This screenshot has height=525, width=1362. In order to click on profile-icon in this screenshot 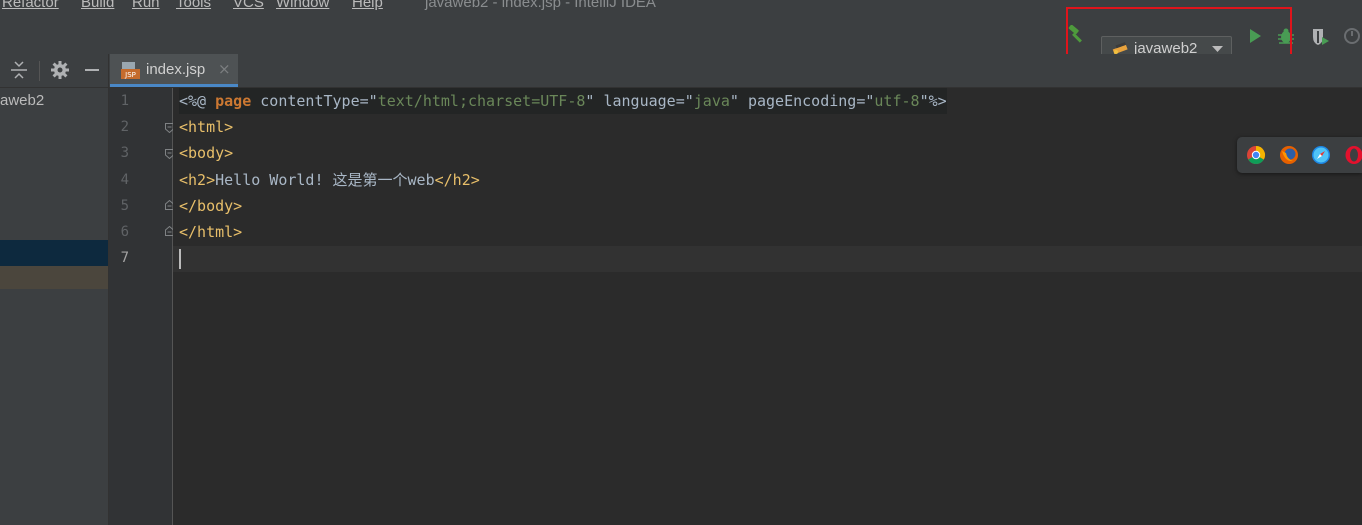, I will do `click(1352, 36)`.